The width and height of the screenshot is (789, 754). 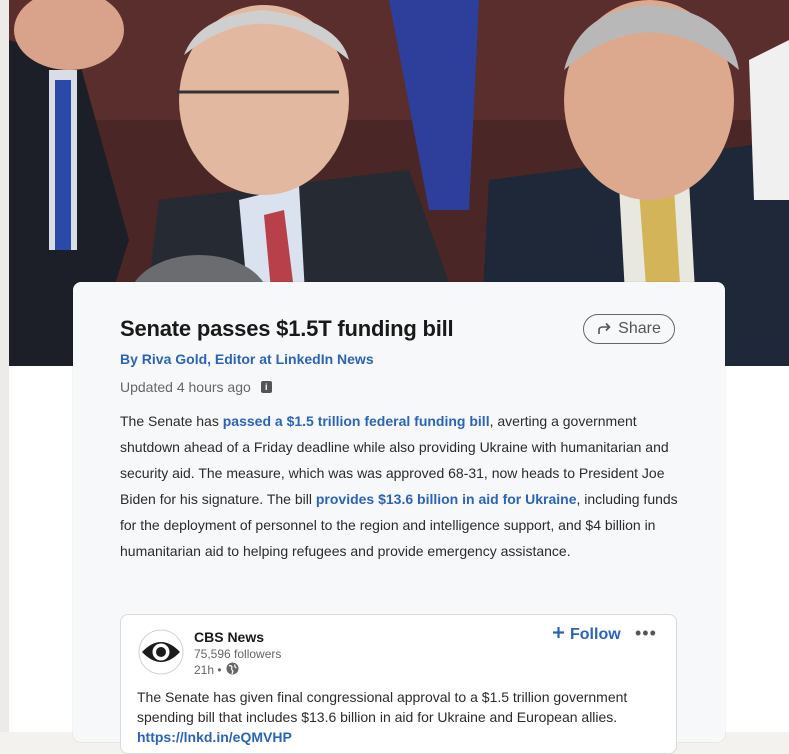 I want to click on share-label: Share, so click(x=639, y=328).